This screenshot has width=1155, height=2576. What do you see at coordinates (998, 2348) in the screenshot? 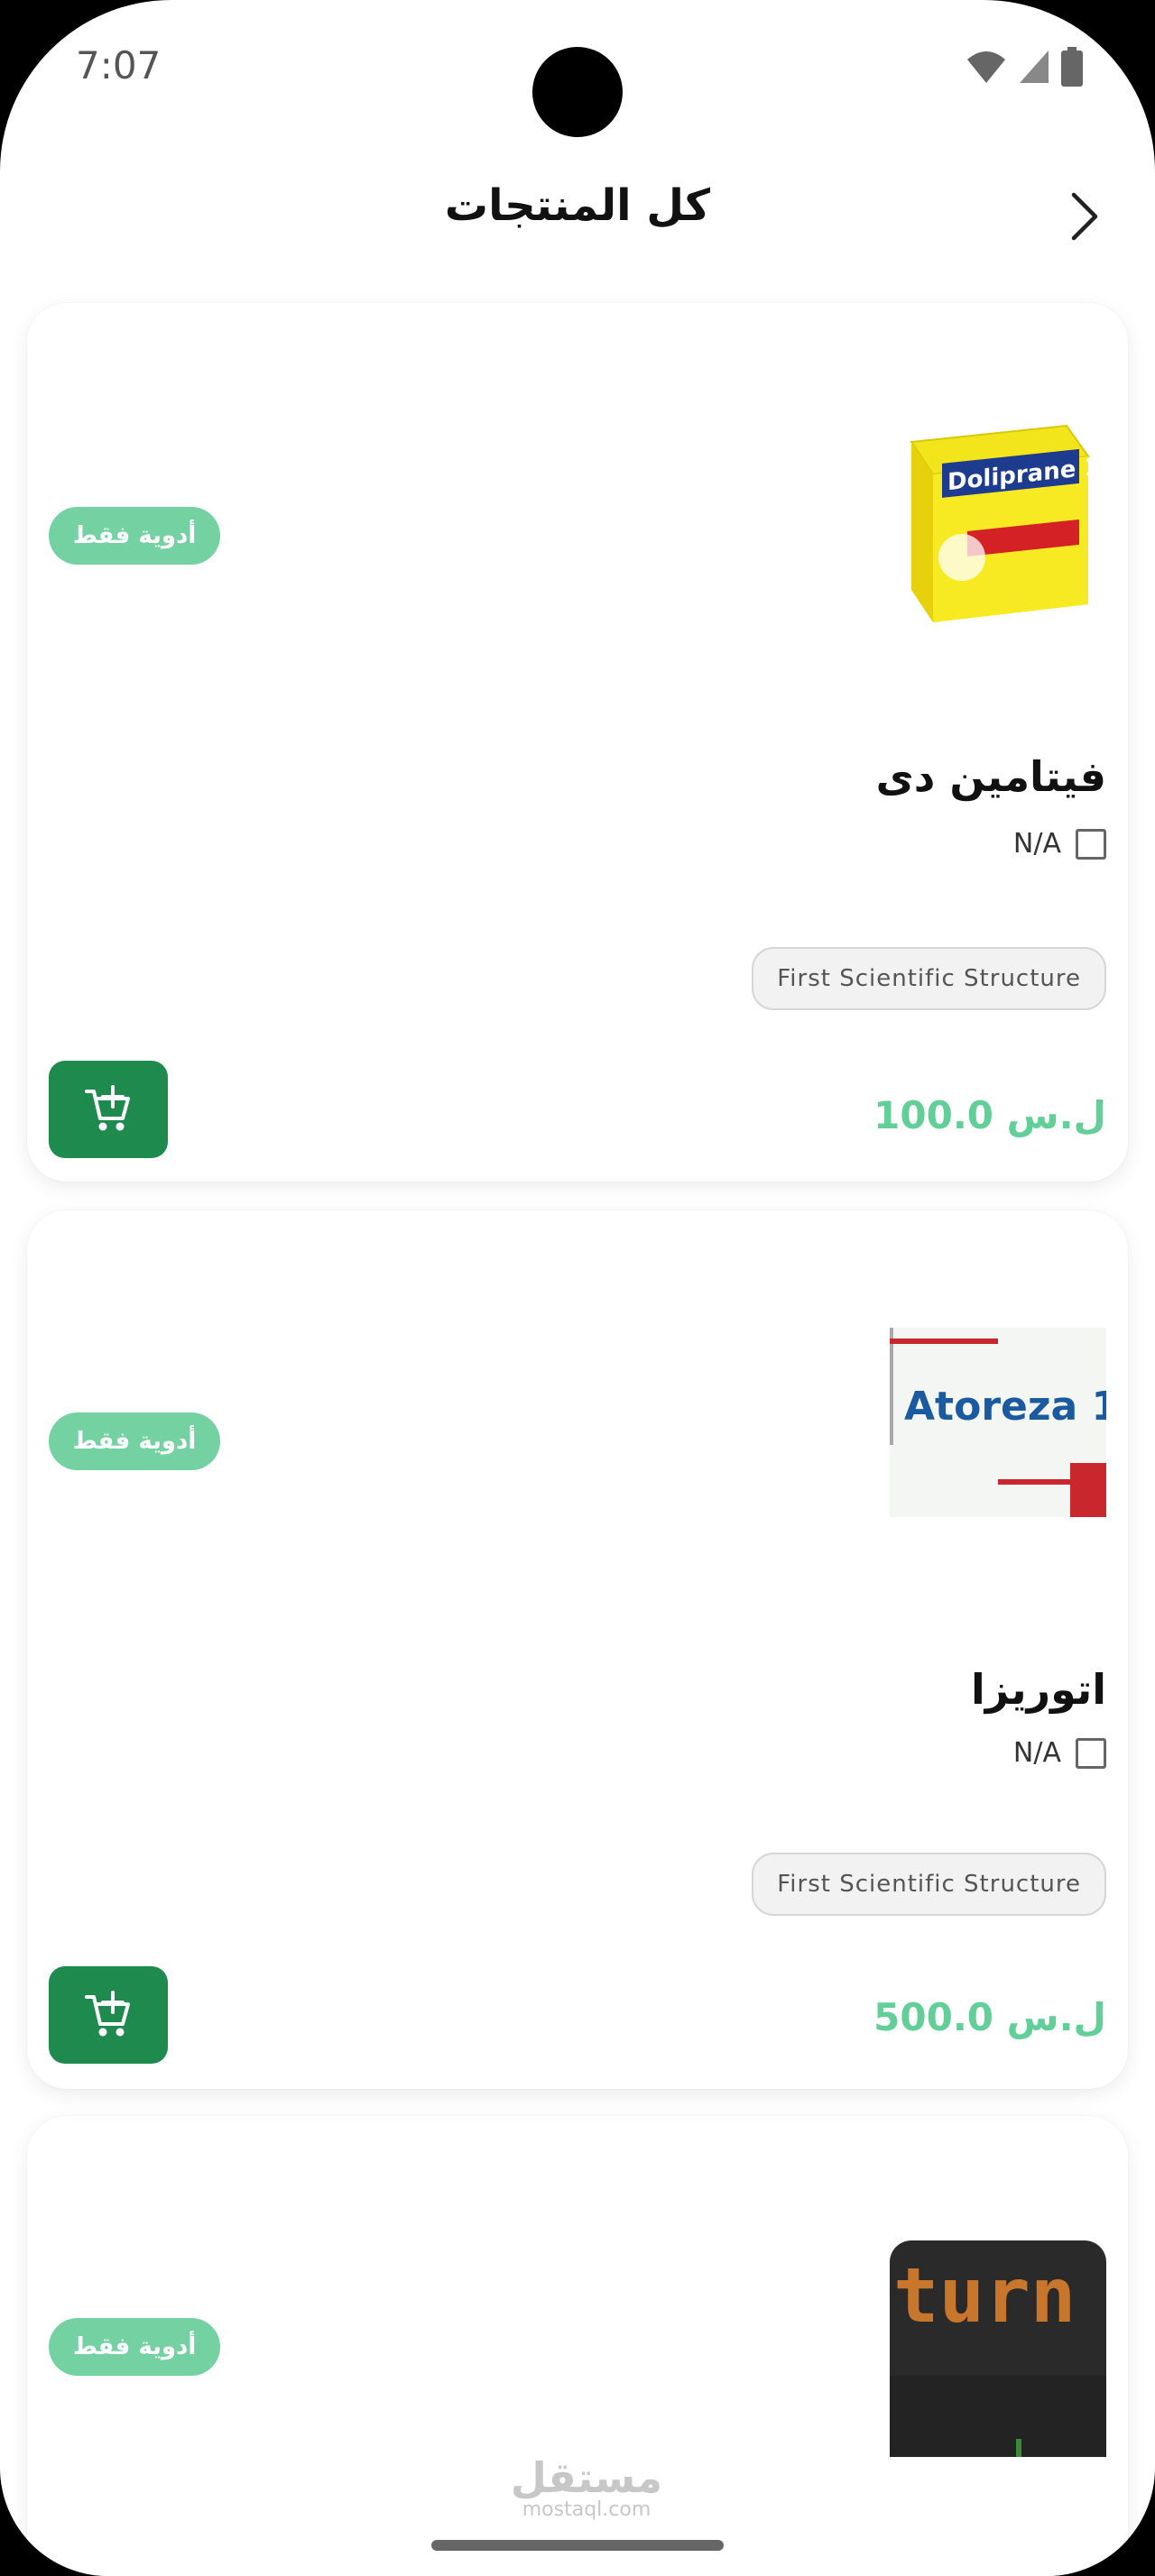
I see `product-image: turn` at bounding box center [998, 2348].